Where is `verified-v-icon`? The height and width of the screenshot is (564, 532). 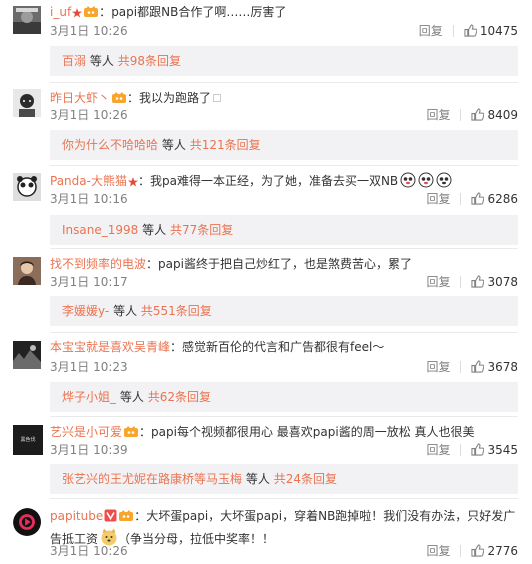 verified-v-icon is located at coordinates (110, 518).